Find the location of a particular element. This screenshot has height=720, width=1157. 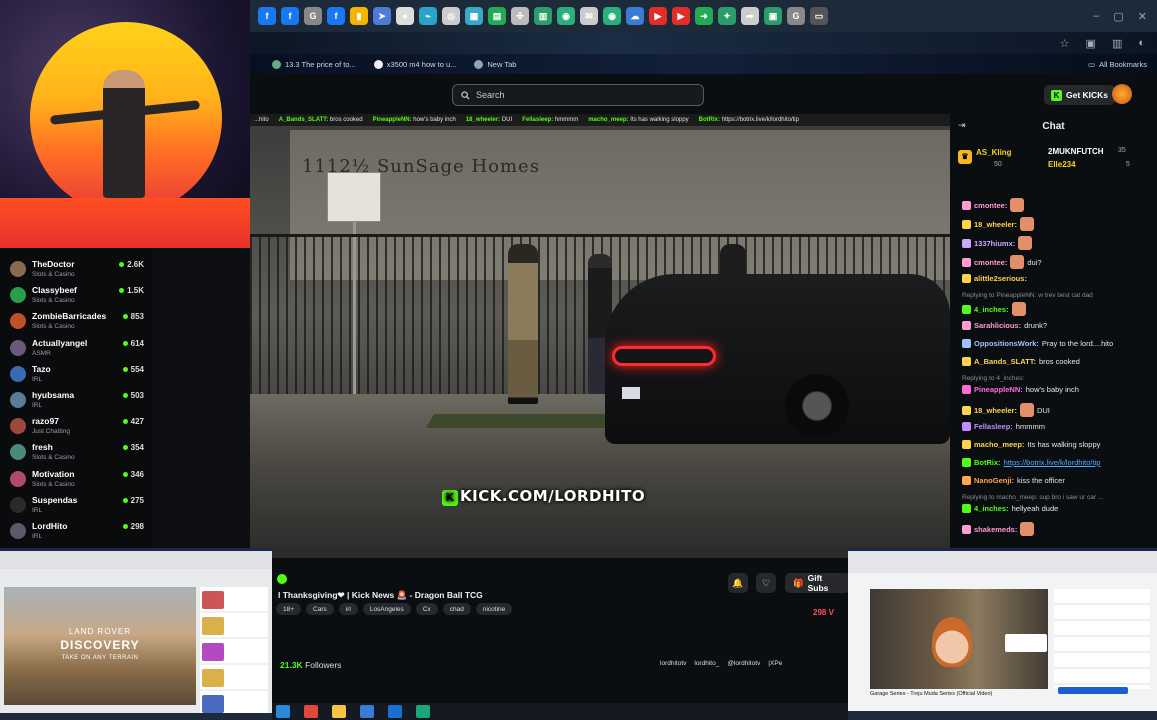

outlook-icon is located at coordinates (395, 711).